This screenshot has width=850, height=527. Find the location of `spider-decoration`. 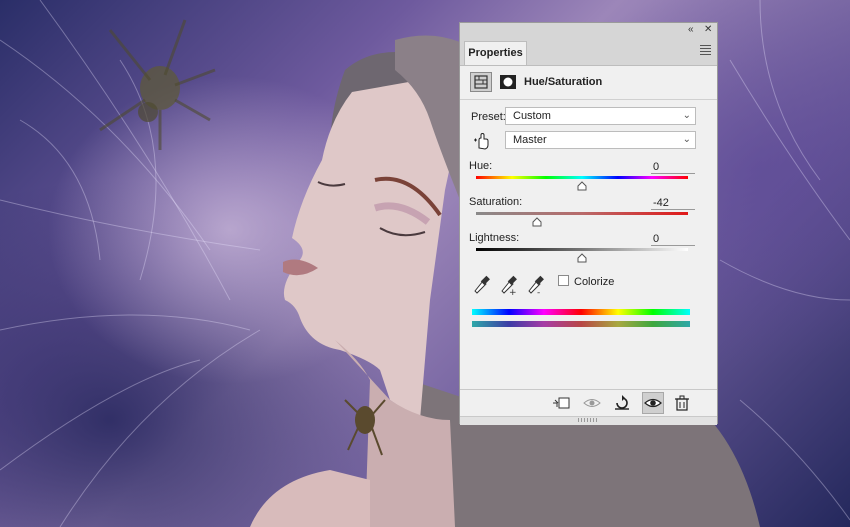

spider-decoration is located at coordinates (157, 84).